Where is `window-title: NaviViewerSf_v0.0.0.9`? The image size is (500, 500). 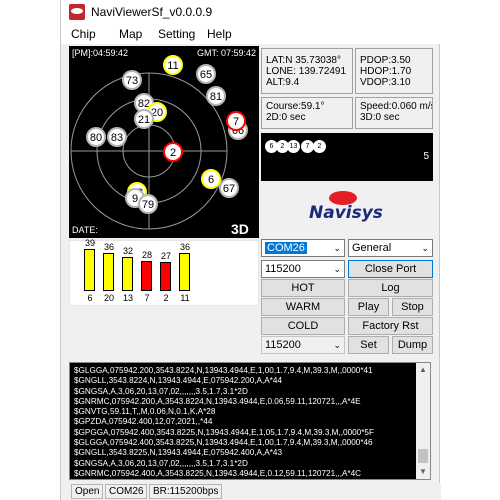
window-title: NaviViewerSf_v0.0.0.9 is located at coordinates (152, 12).